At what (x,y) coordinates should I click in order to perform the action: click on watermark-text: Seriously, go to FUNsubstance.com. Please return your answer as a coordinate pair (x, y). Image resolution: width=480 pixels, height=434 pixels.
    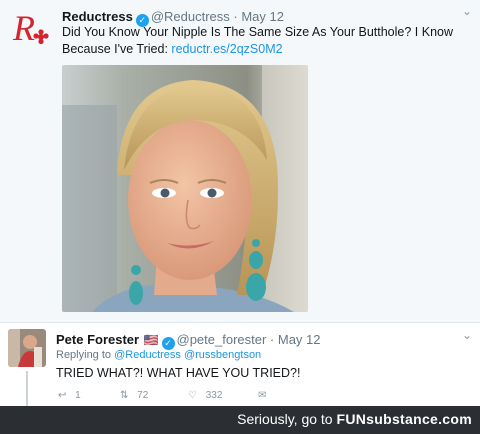
    Looking at the image, I should click on (354, 419).